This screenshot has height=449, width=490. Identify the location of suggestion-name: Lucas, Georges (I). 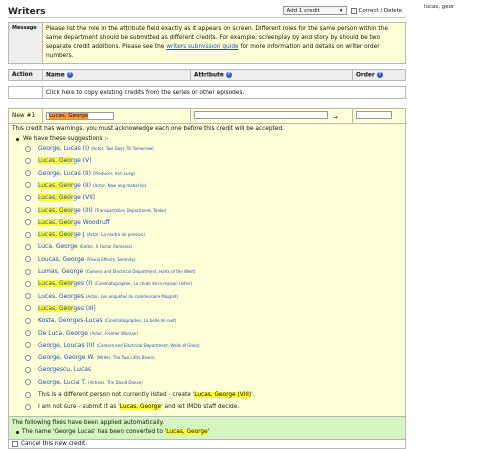
(65, 284).